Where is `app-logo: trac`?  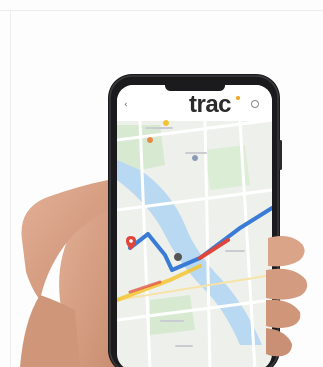
app-logo: trac is located at coordinates (215, 104).